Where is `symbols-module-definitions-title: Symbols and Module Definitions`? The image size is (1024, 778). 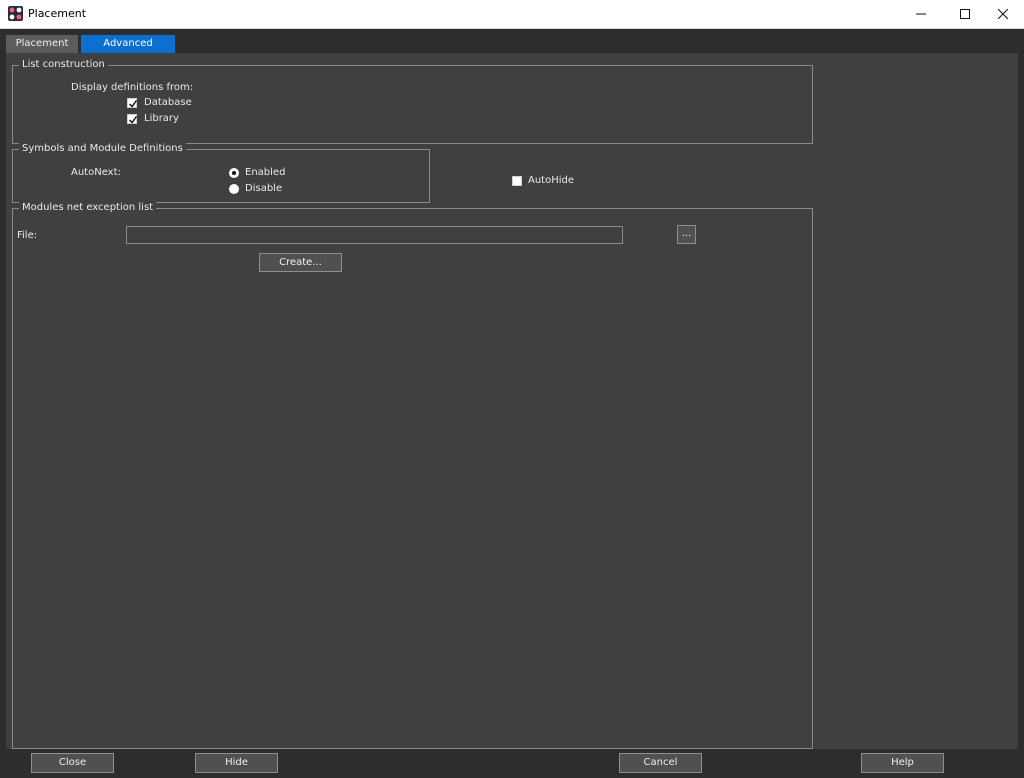 symbols-module-definitions-title: Symbols and Module Definitions is located at coordinates (102, 149).